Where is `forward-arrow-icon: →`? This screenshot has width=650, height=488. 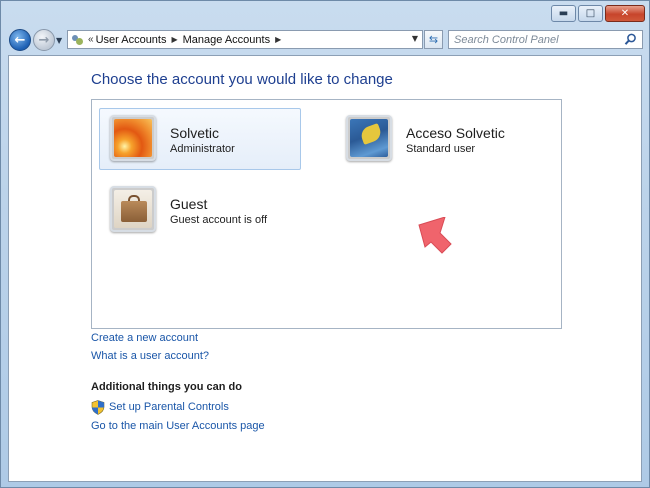
forward-arrow-icon: → is located at coordinates (44, 40).